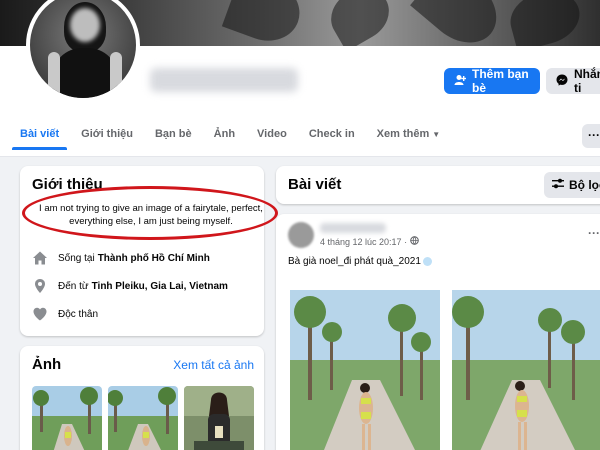  I want to click on tab-photos: Ảnh, so click(224, 135).